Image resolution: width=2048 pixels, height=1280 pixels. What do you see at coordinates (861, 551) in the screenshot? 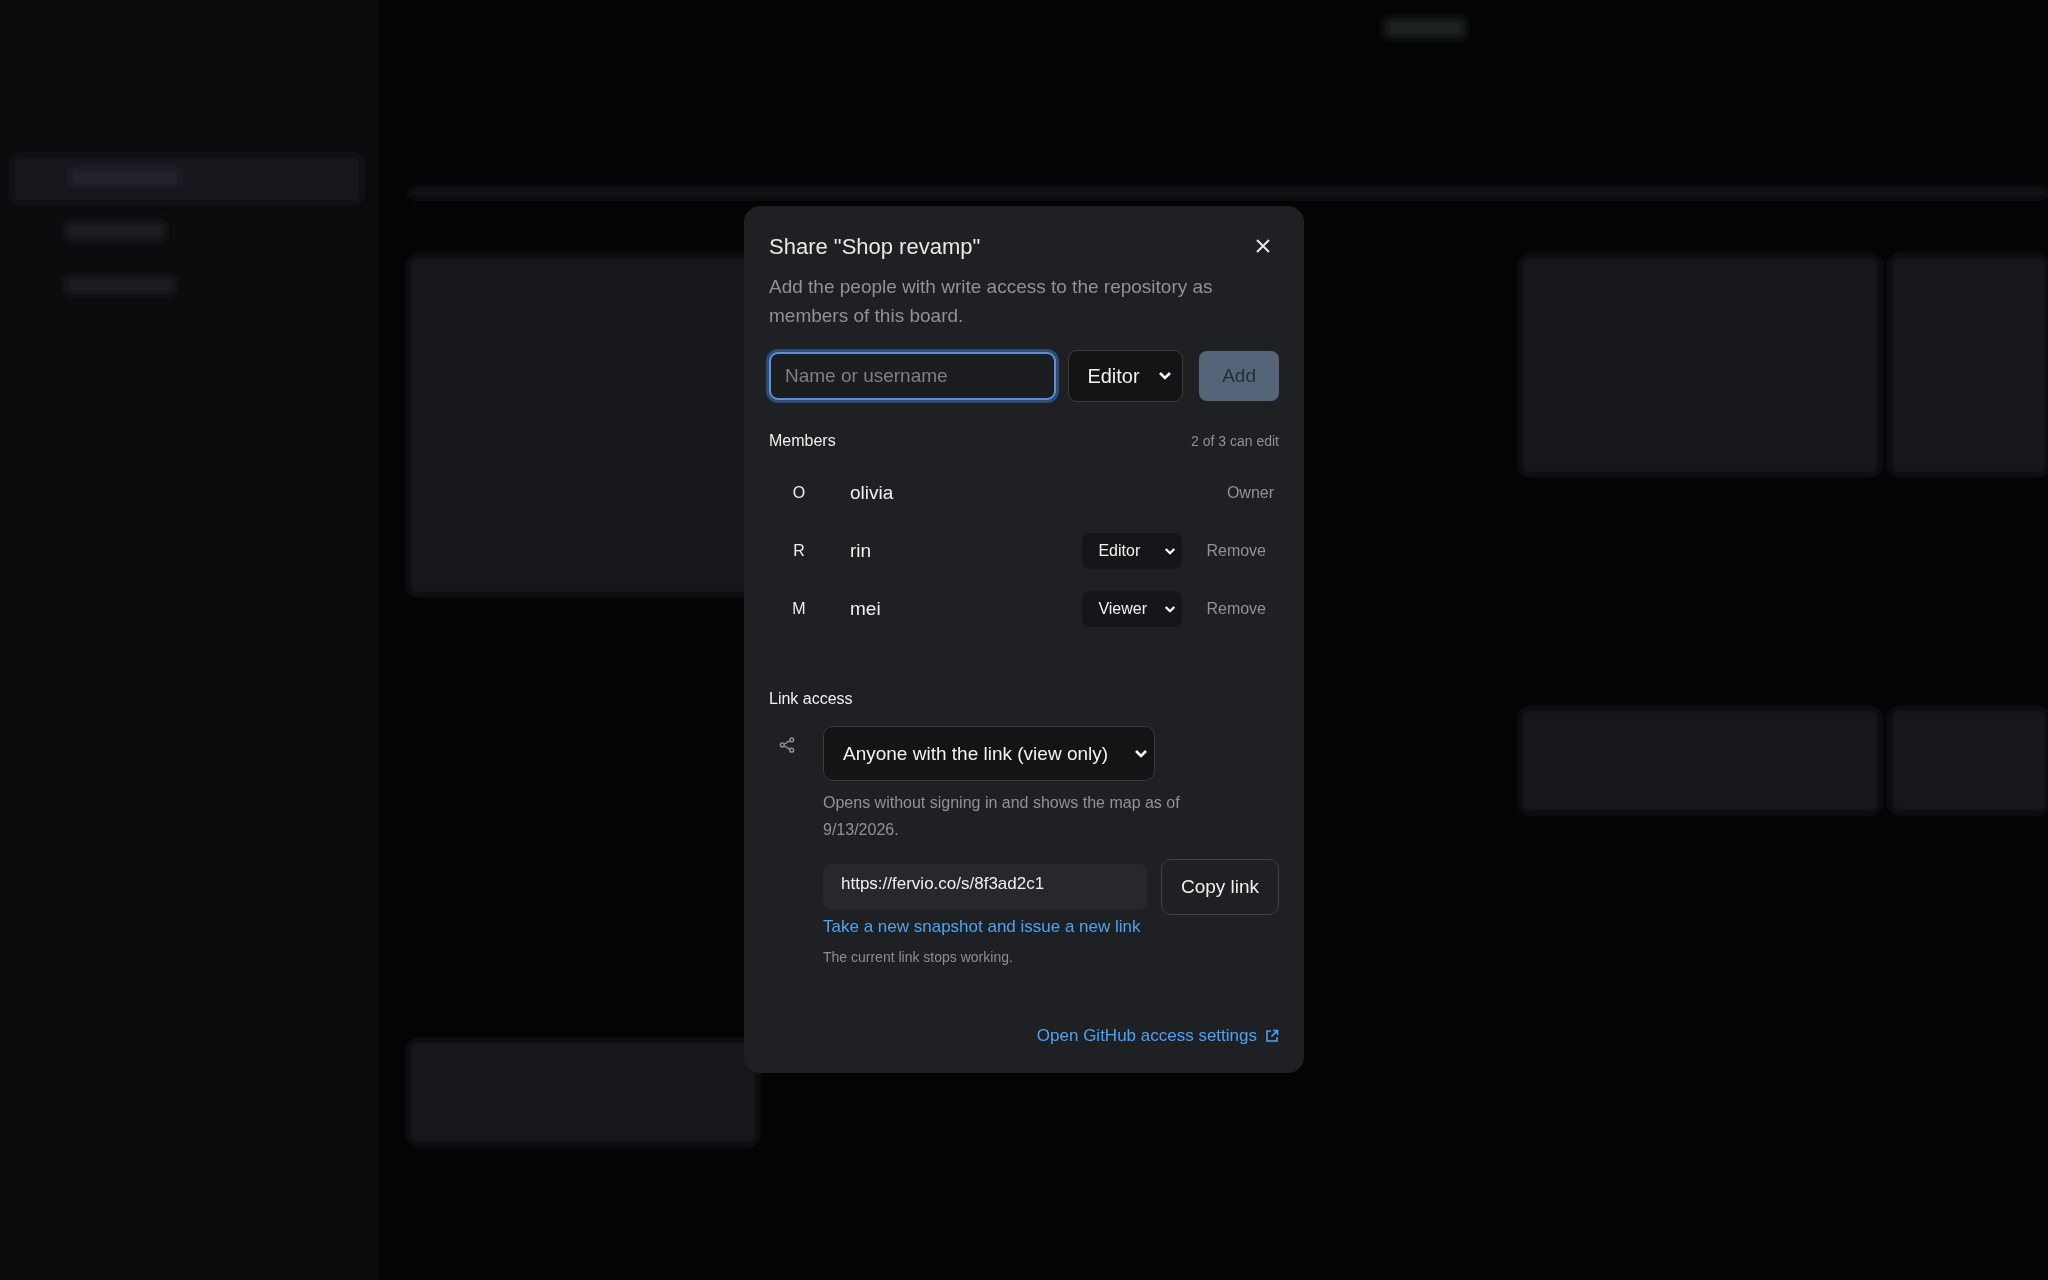
I see `member-name: rin` at bounding box center [861, 551].